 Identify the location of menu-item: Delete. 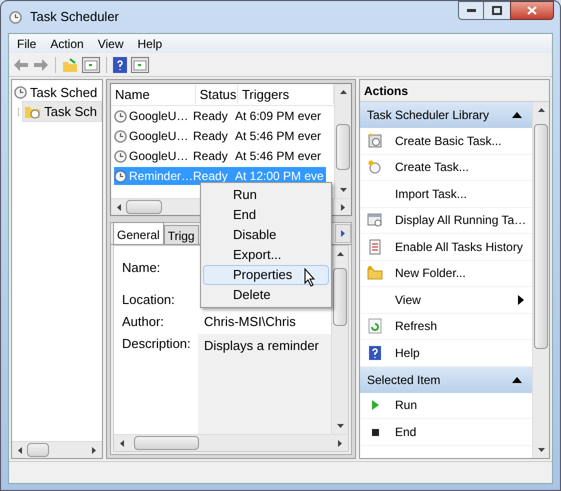
(266, 295).